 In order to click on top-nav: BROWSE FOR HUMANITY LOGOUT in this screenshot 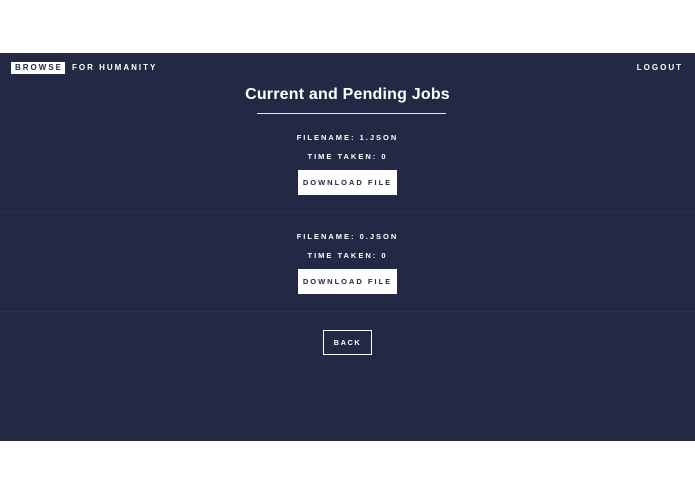, I will do `click(347, 68)`.